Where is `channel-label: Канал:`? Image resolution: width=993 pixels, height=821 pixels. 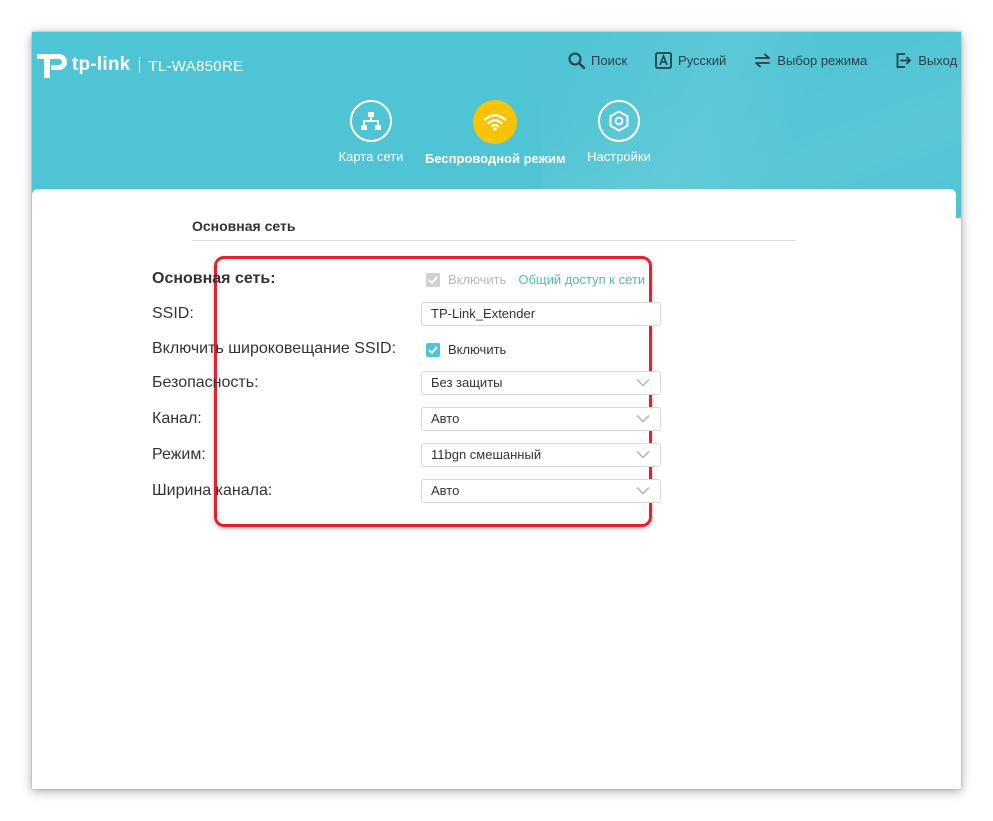
channel-label: Канал: is located at coordinates (177, 418).